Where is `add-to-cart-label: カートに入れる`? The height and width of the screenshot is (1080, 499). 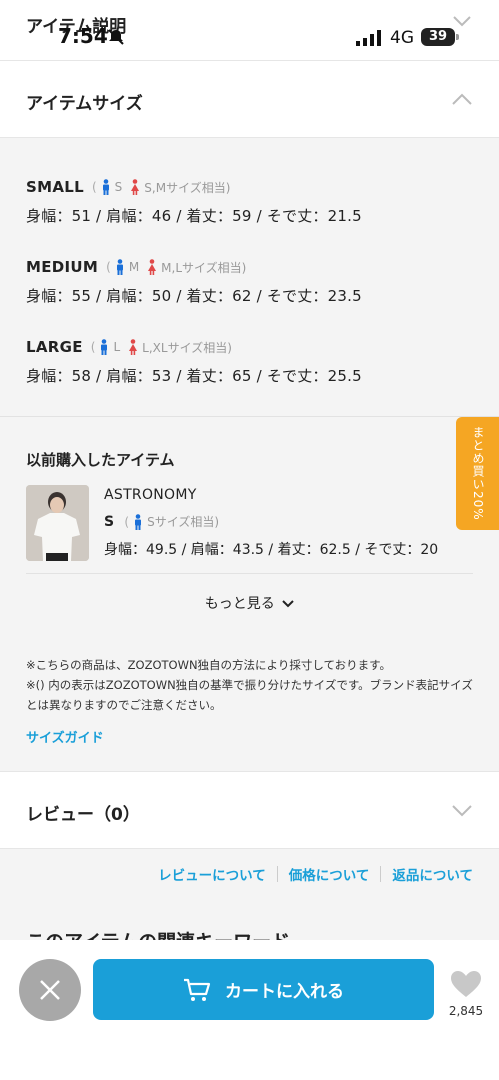 add-to-cart-label: カートに入れる is located at coordinates (284, 992).